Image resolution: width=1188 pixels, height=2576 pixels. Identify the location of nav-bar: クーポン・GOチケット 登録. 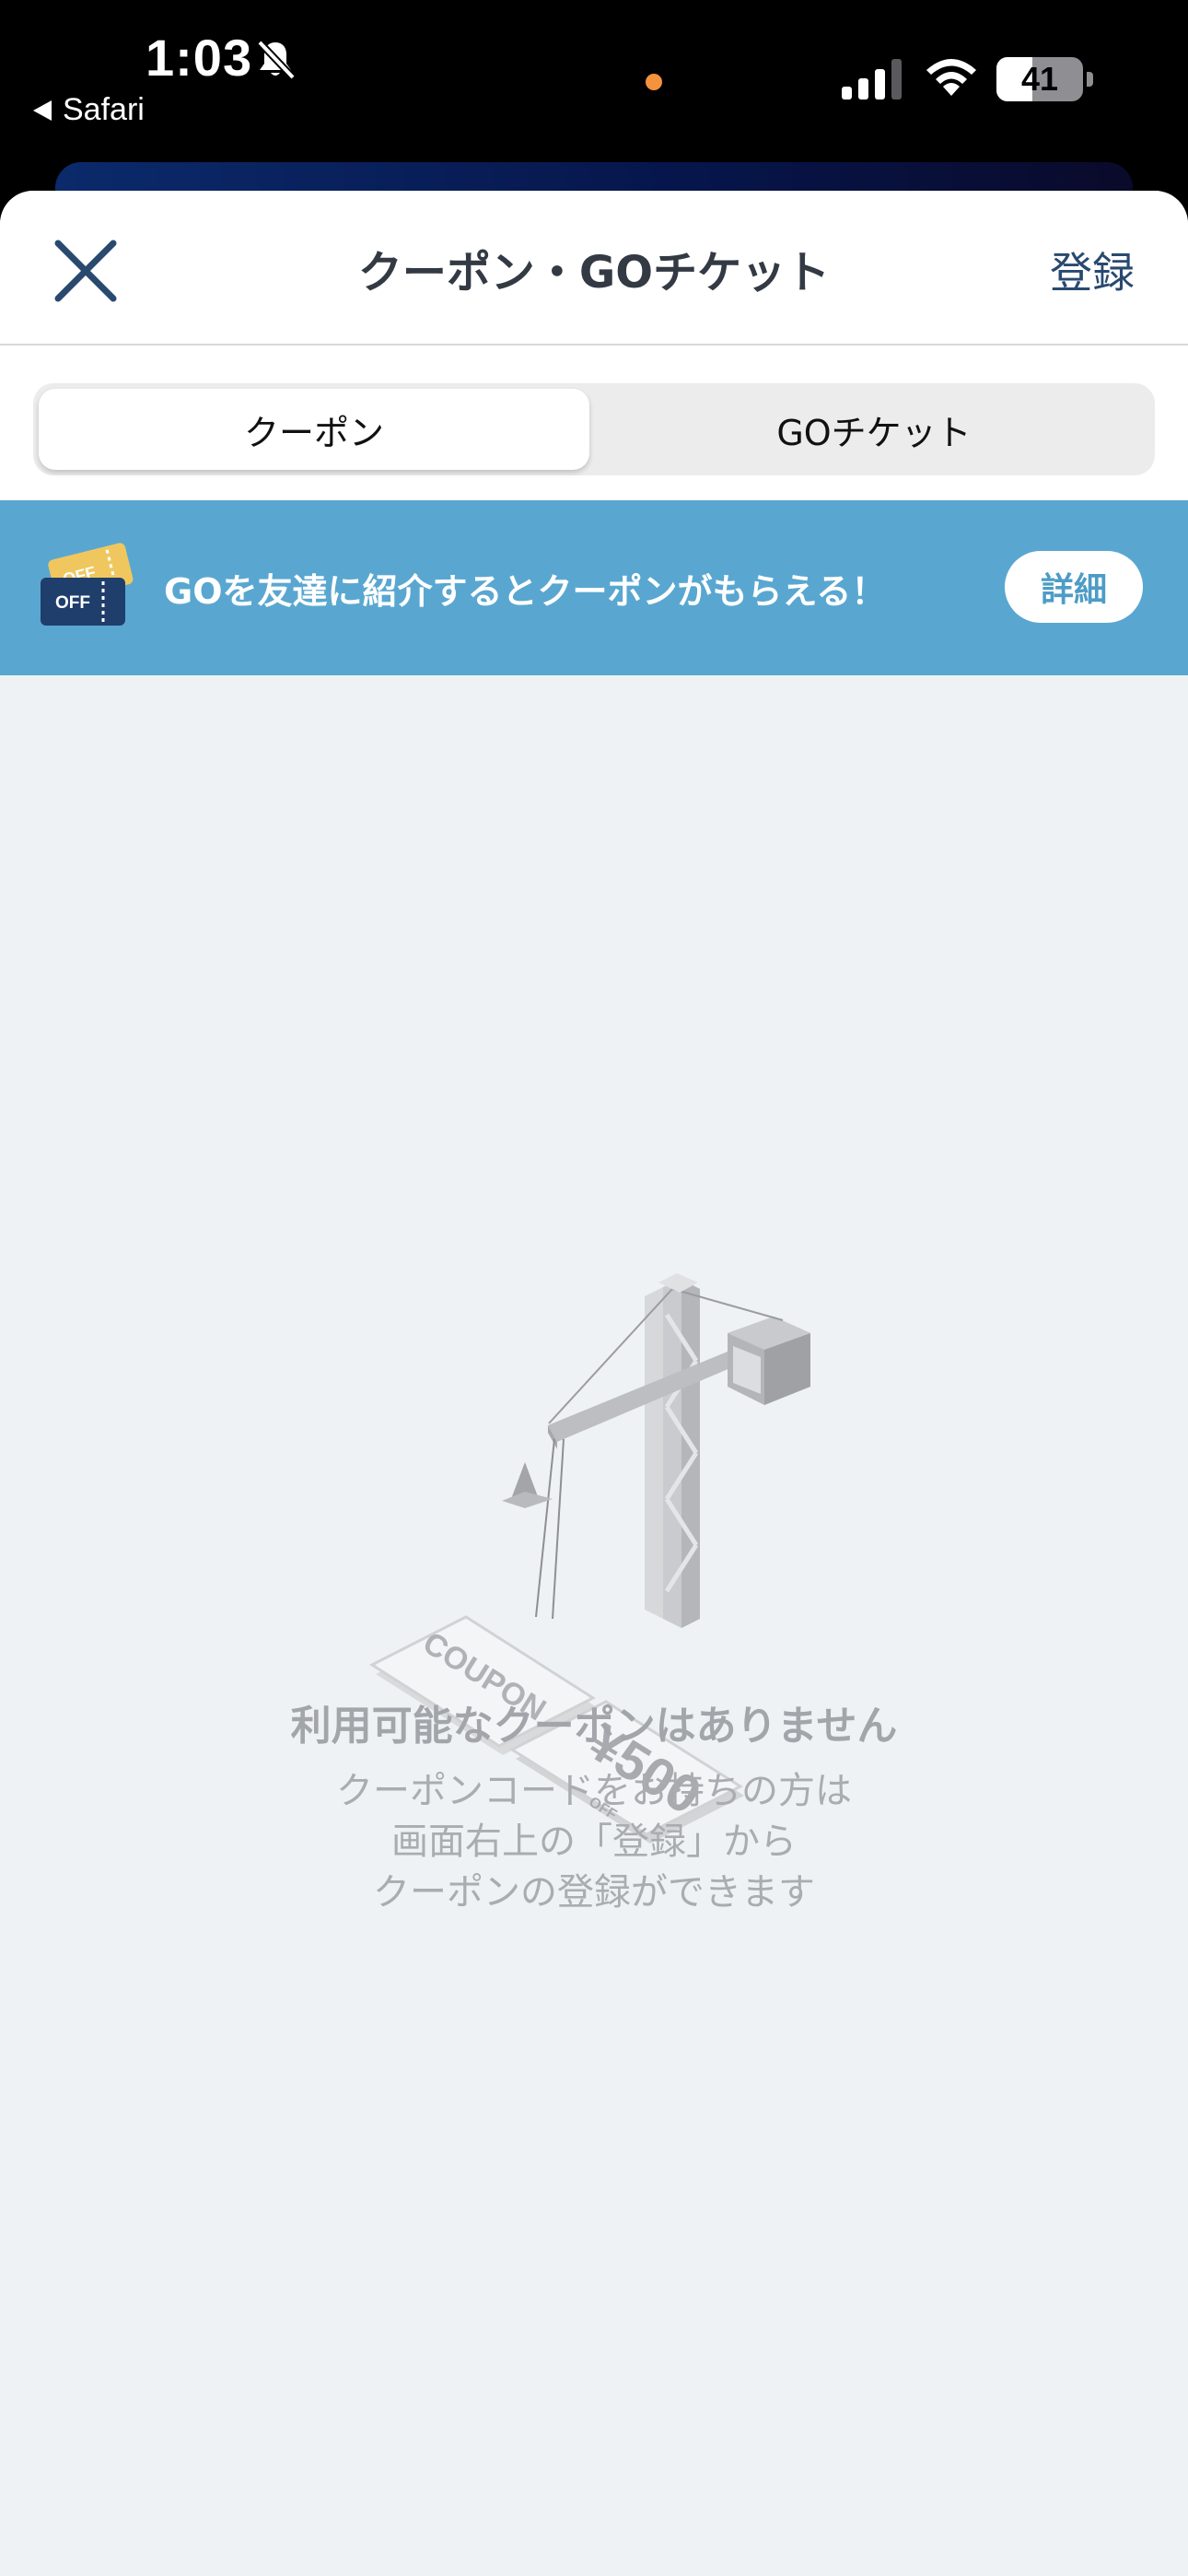
(594, 268).